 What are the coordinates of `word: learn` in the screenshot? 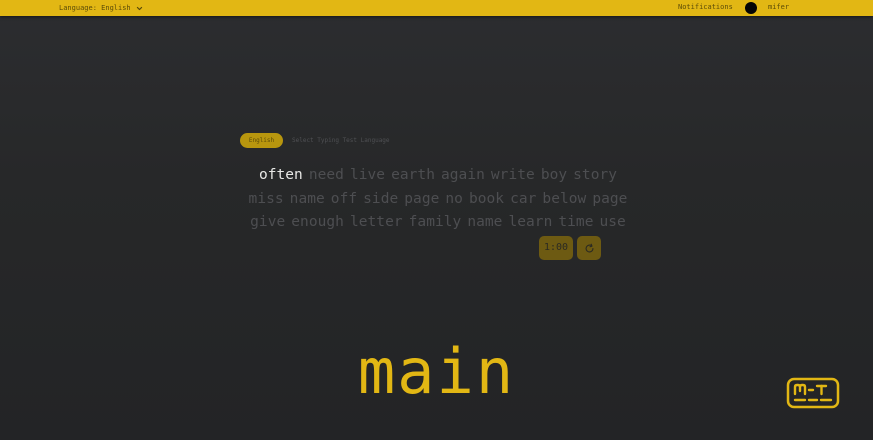 It's located at (530, 222).